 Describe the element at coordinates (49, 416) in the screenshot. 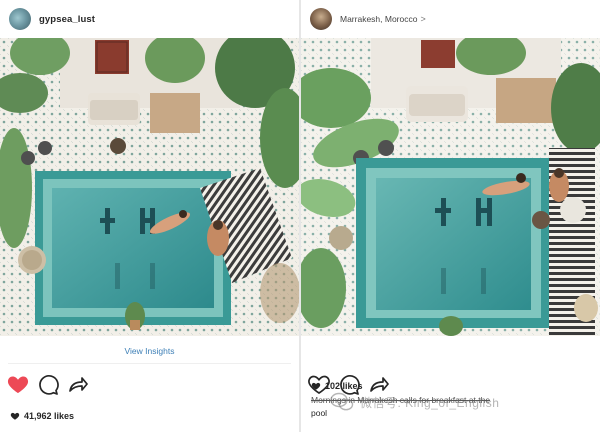

I see `likes-text: 41,962 likes` at that location.